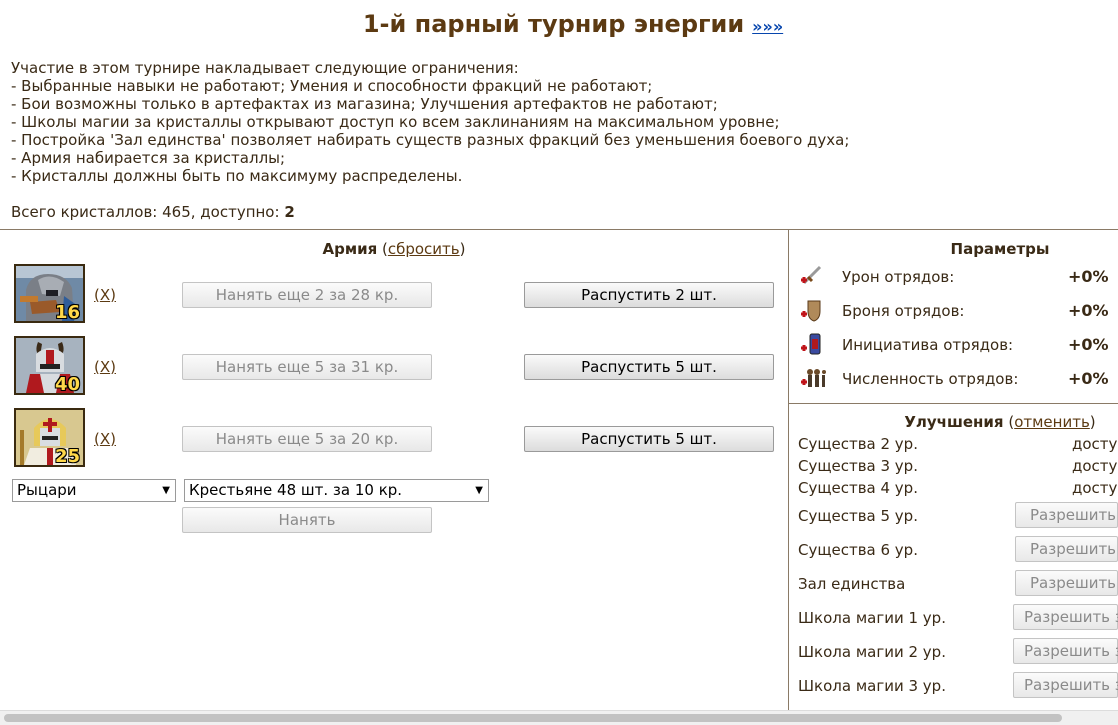  What do you see at coordinates (872, 618) in the screenshot?
I see `upgrade-label: Школа магии 1 ур.` at bounding box center [872, 618].